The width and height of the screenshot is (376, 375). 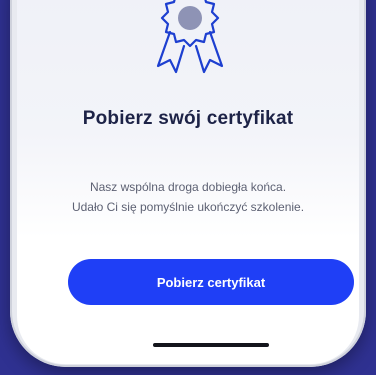 I want to click on home-indicator, so click(x=211, y=345).